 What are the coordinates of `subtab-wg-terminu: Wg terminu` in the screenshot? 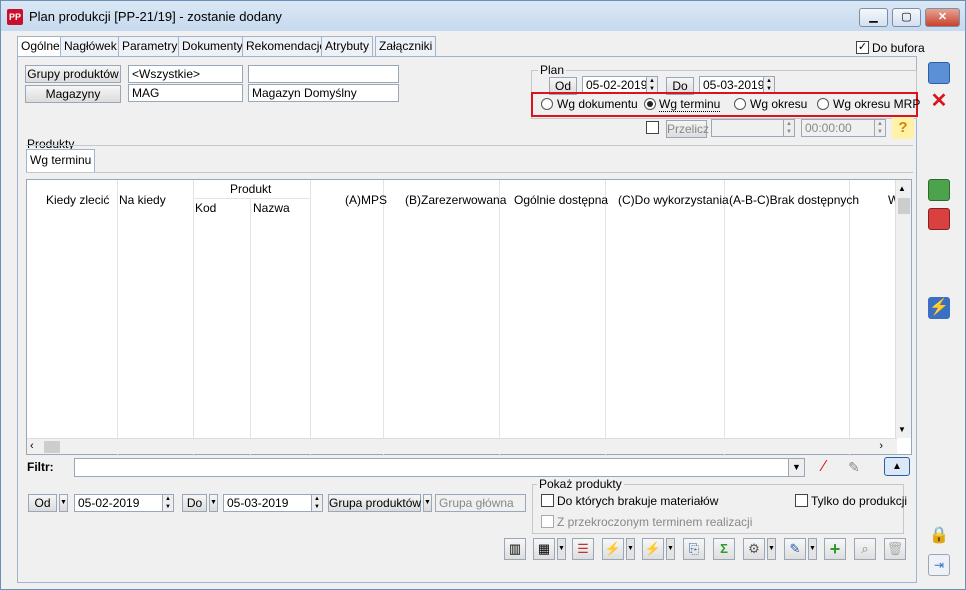 It's located at (61, 161).